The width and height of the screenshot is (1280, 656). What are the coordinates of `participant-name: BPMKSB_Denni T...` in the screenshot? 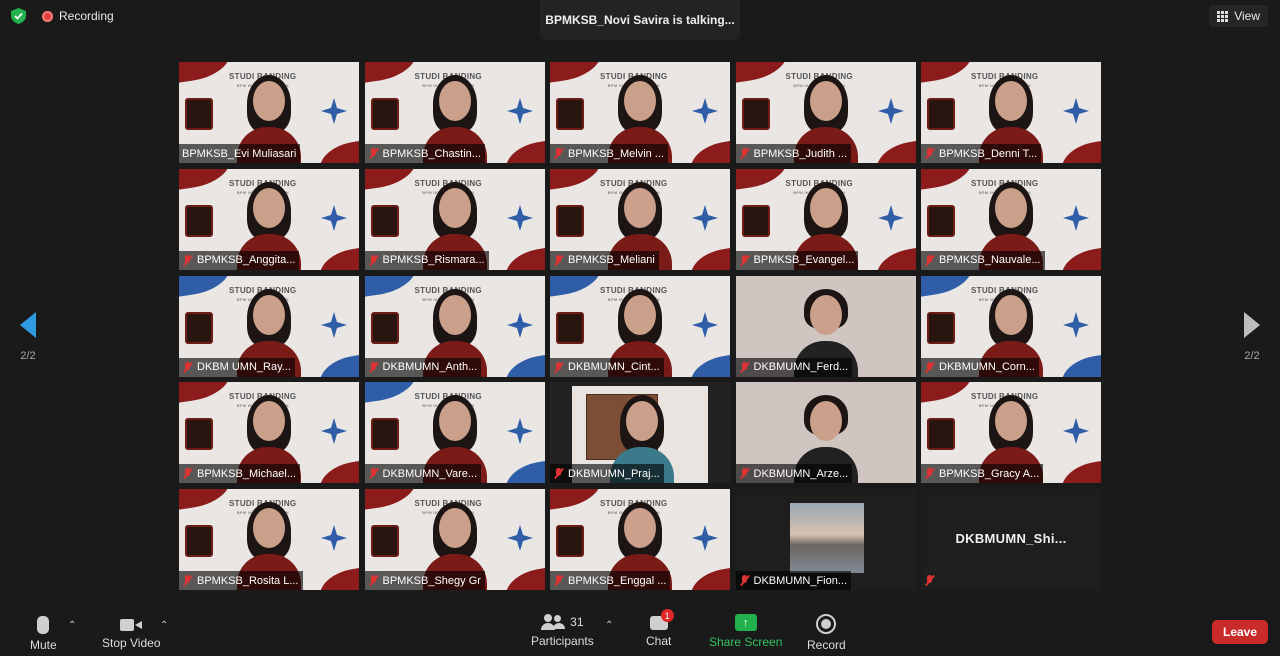 It's located at (988, 153).